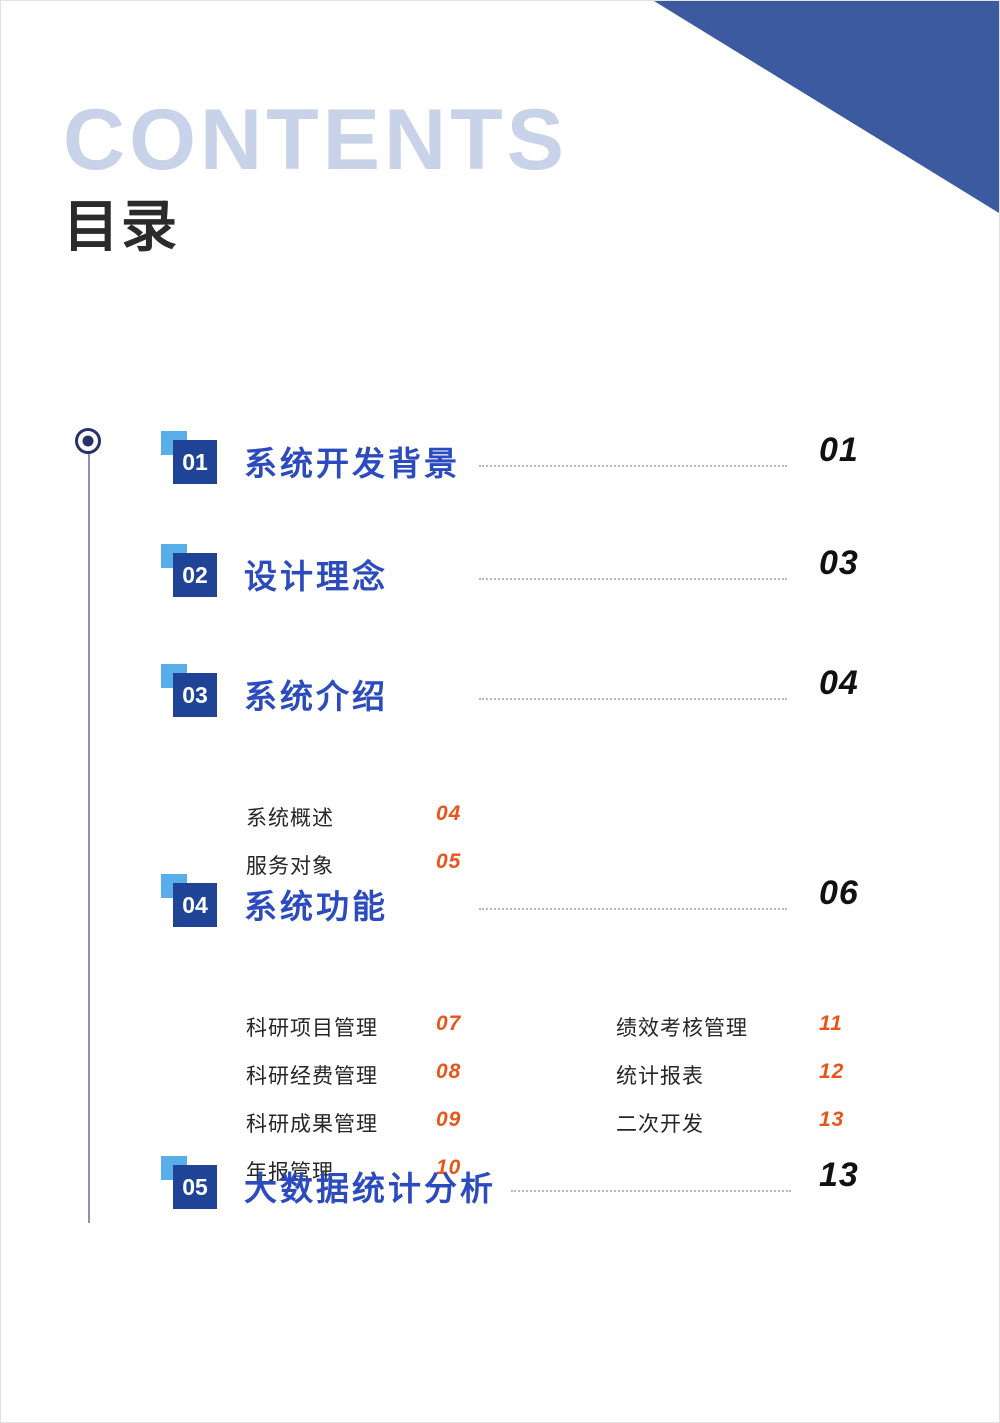 This screenshot has height=1423, width=1000. I want to click on sub-item-label: 科研成果管理, so click(312, 1123).